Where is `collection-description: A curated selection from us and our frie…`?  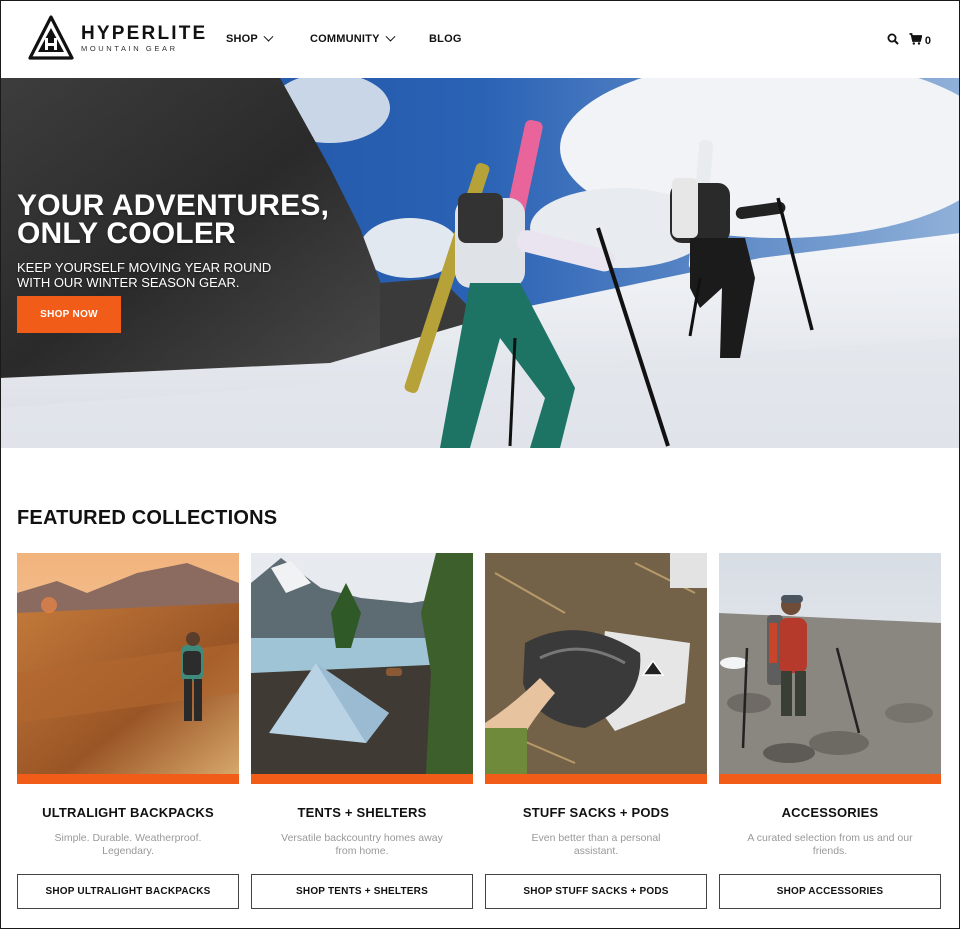 collection-description: A curated selection from us and our frie… is located at coordinates (830, 844).